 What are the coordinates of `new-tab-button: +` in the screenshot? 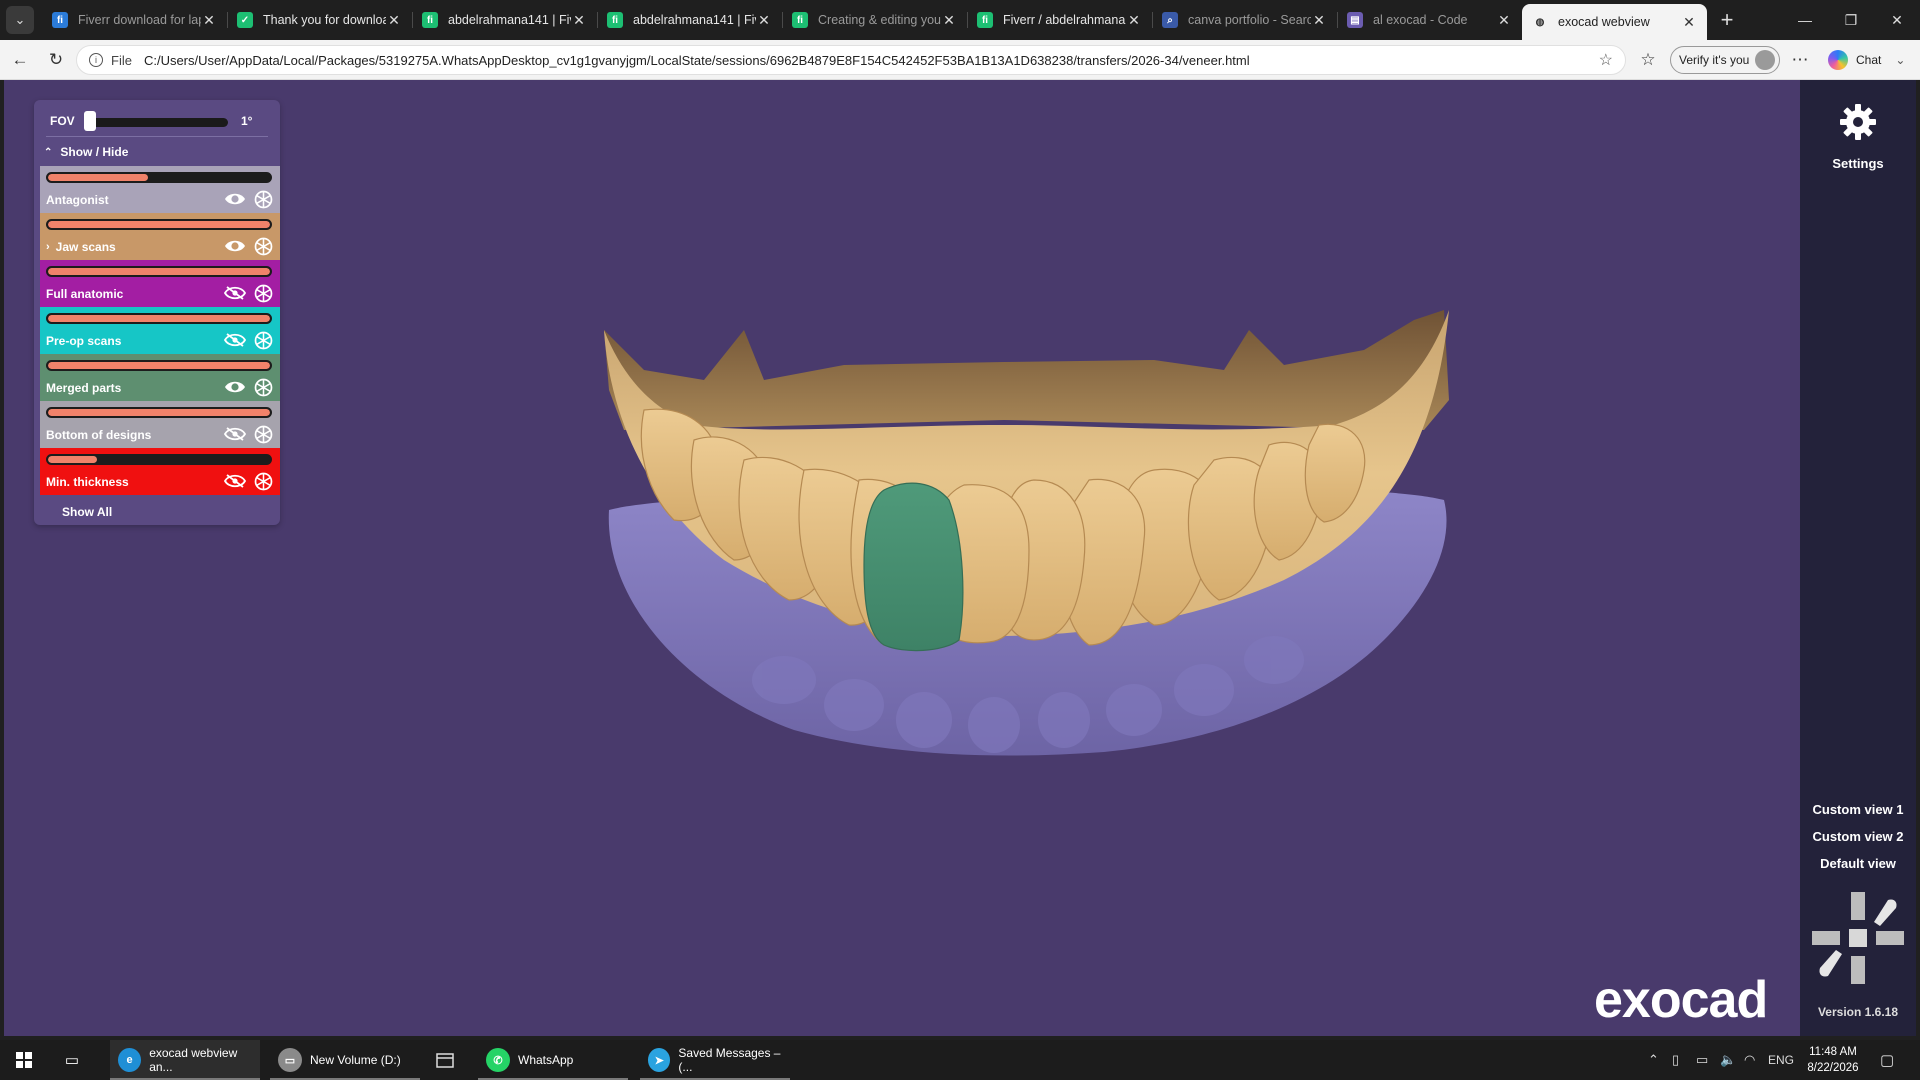 It's located at (1727, 20).